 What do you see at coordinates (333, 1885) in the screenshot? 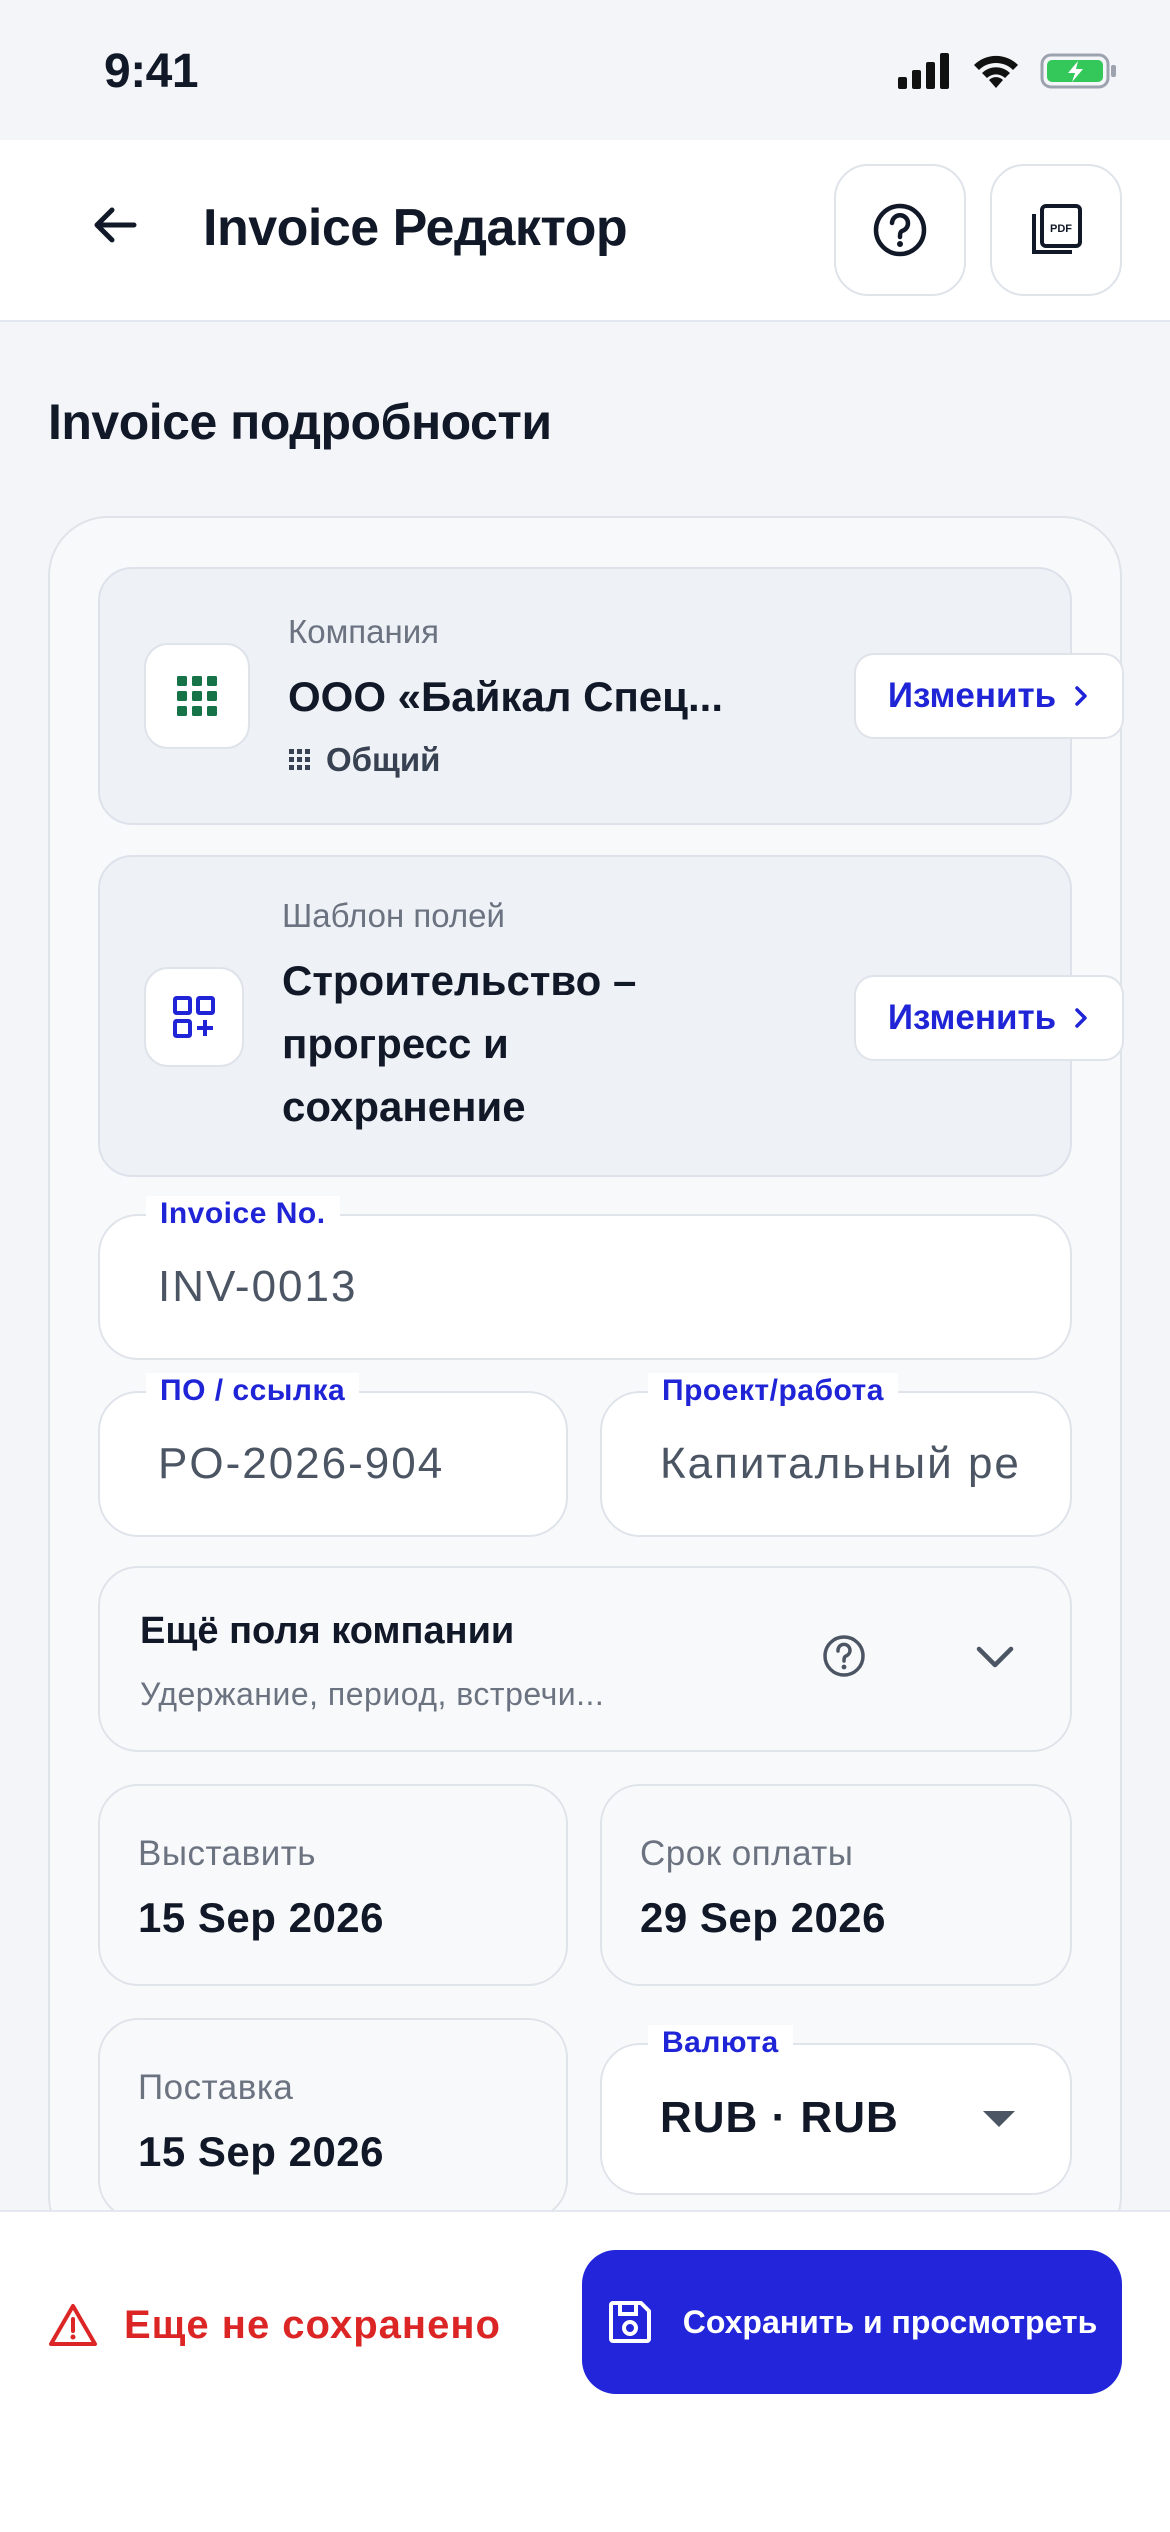
I see `issue-date-field: Выставить 15 Sep 2026` at bounding box center [333, 1885].